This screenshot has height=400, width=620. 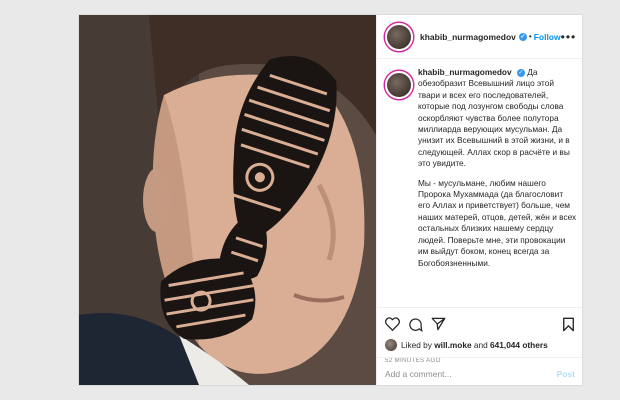 I want to click on share-icon, so click(x=438, y=324).